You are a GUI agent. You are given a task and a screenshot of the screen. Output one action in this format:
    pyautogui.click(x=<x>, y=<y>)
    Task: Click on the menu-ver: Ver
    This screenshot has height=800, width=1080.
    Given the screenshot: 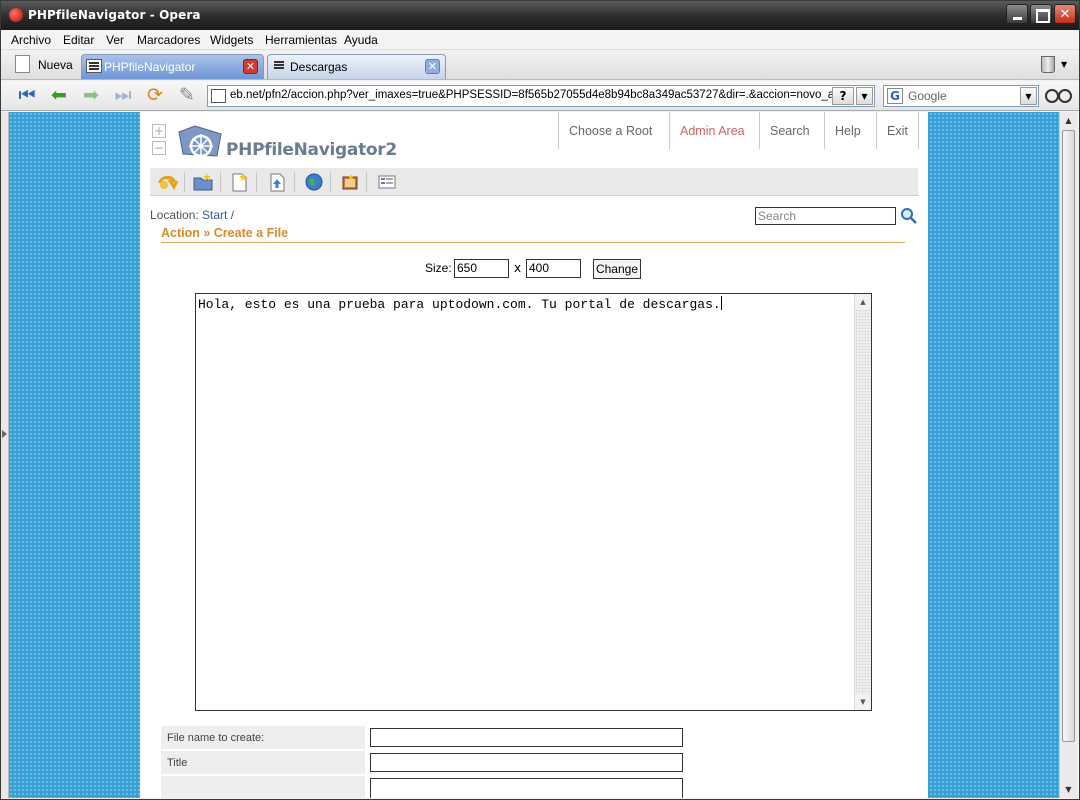 What is the action you would take?
    pyautogui.click(x=115, y=40)
    